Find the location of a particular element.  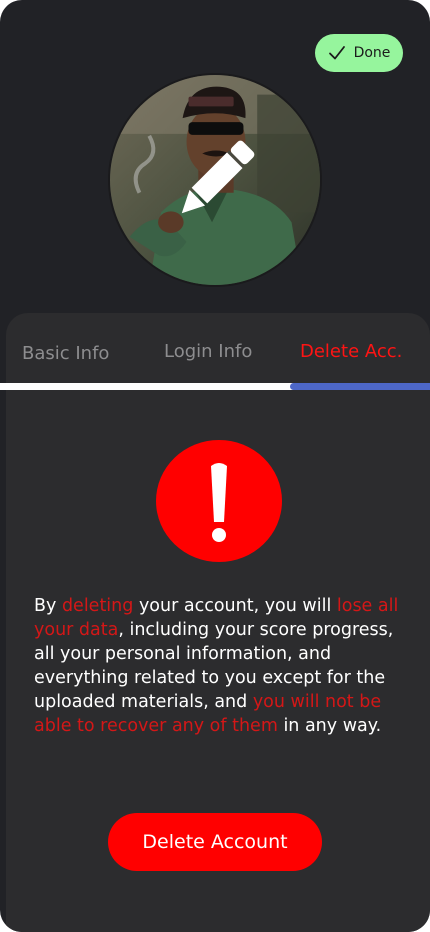

check-icon is located at coordinates (336, 53).